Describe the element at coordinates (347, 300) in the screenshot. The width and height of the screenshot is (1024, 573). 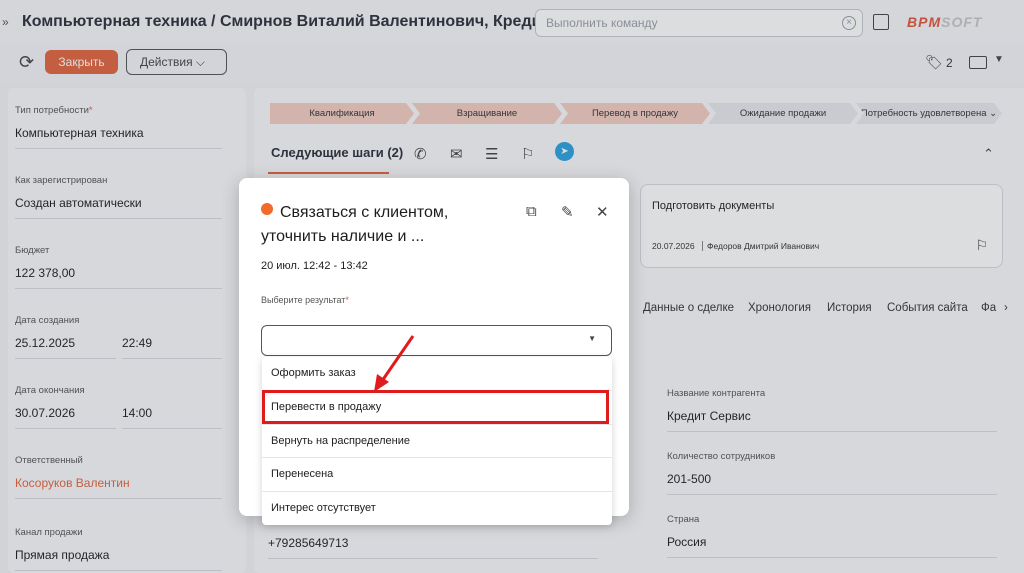
I see `required-mark: *` at that location.